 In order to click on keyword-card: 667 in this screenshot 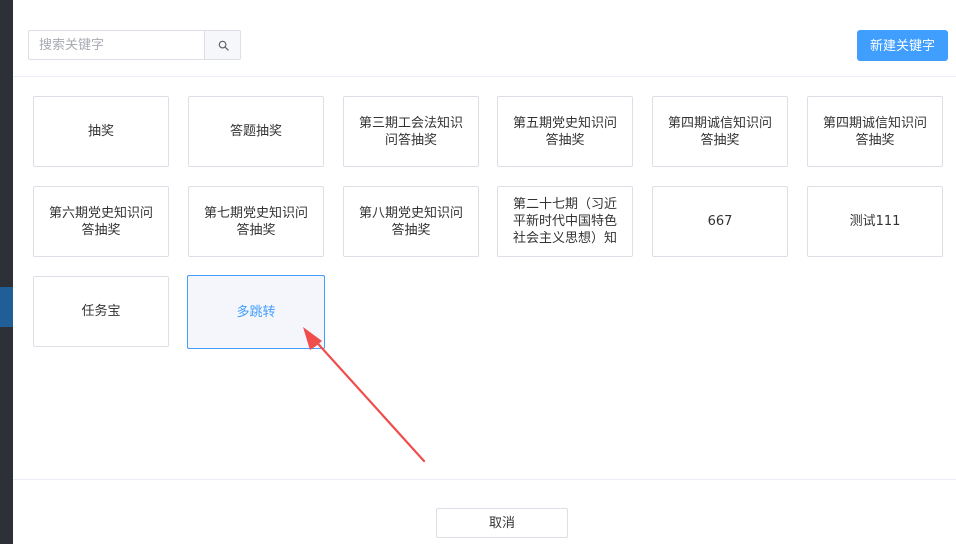, I will do `click(720, 221)`.